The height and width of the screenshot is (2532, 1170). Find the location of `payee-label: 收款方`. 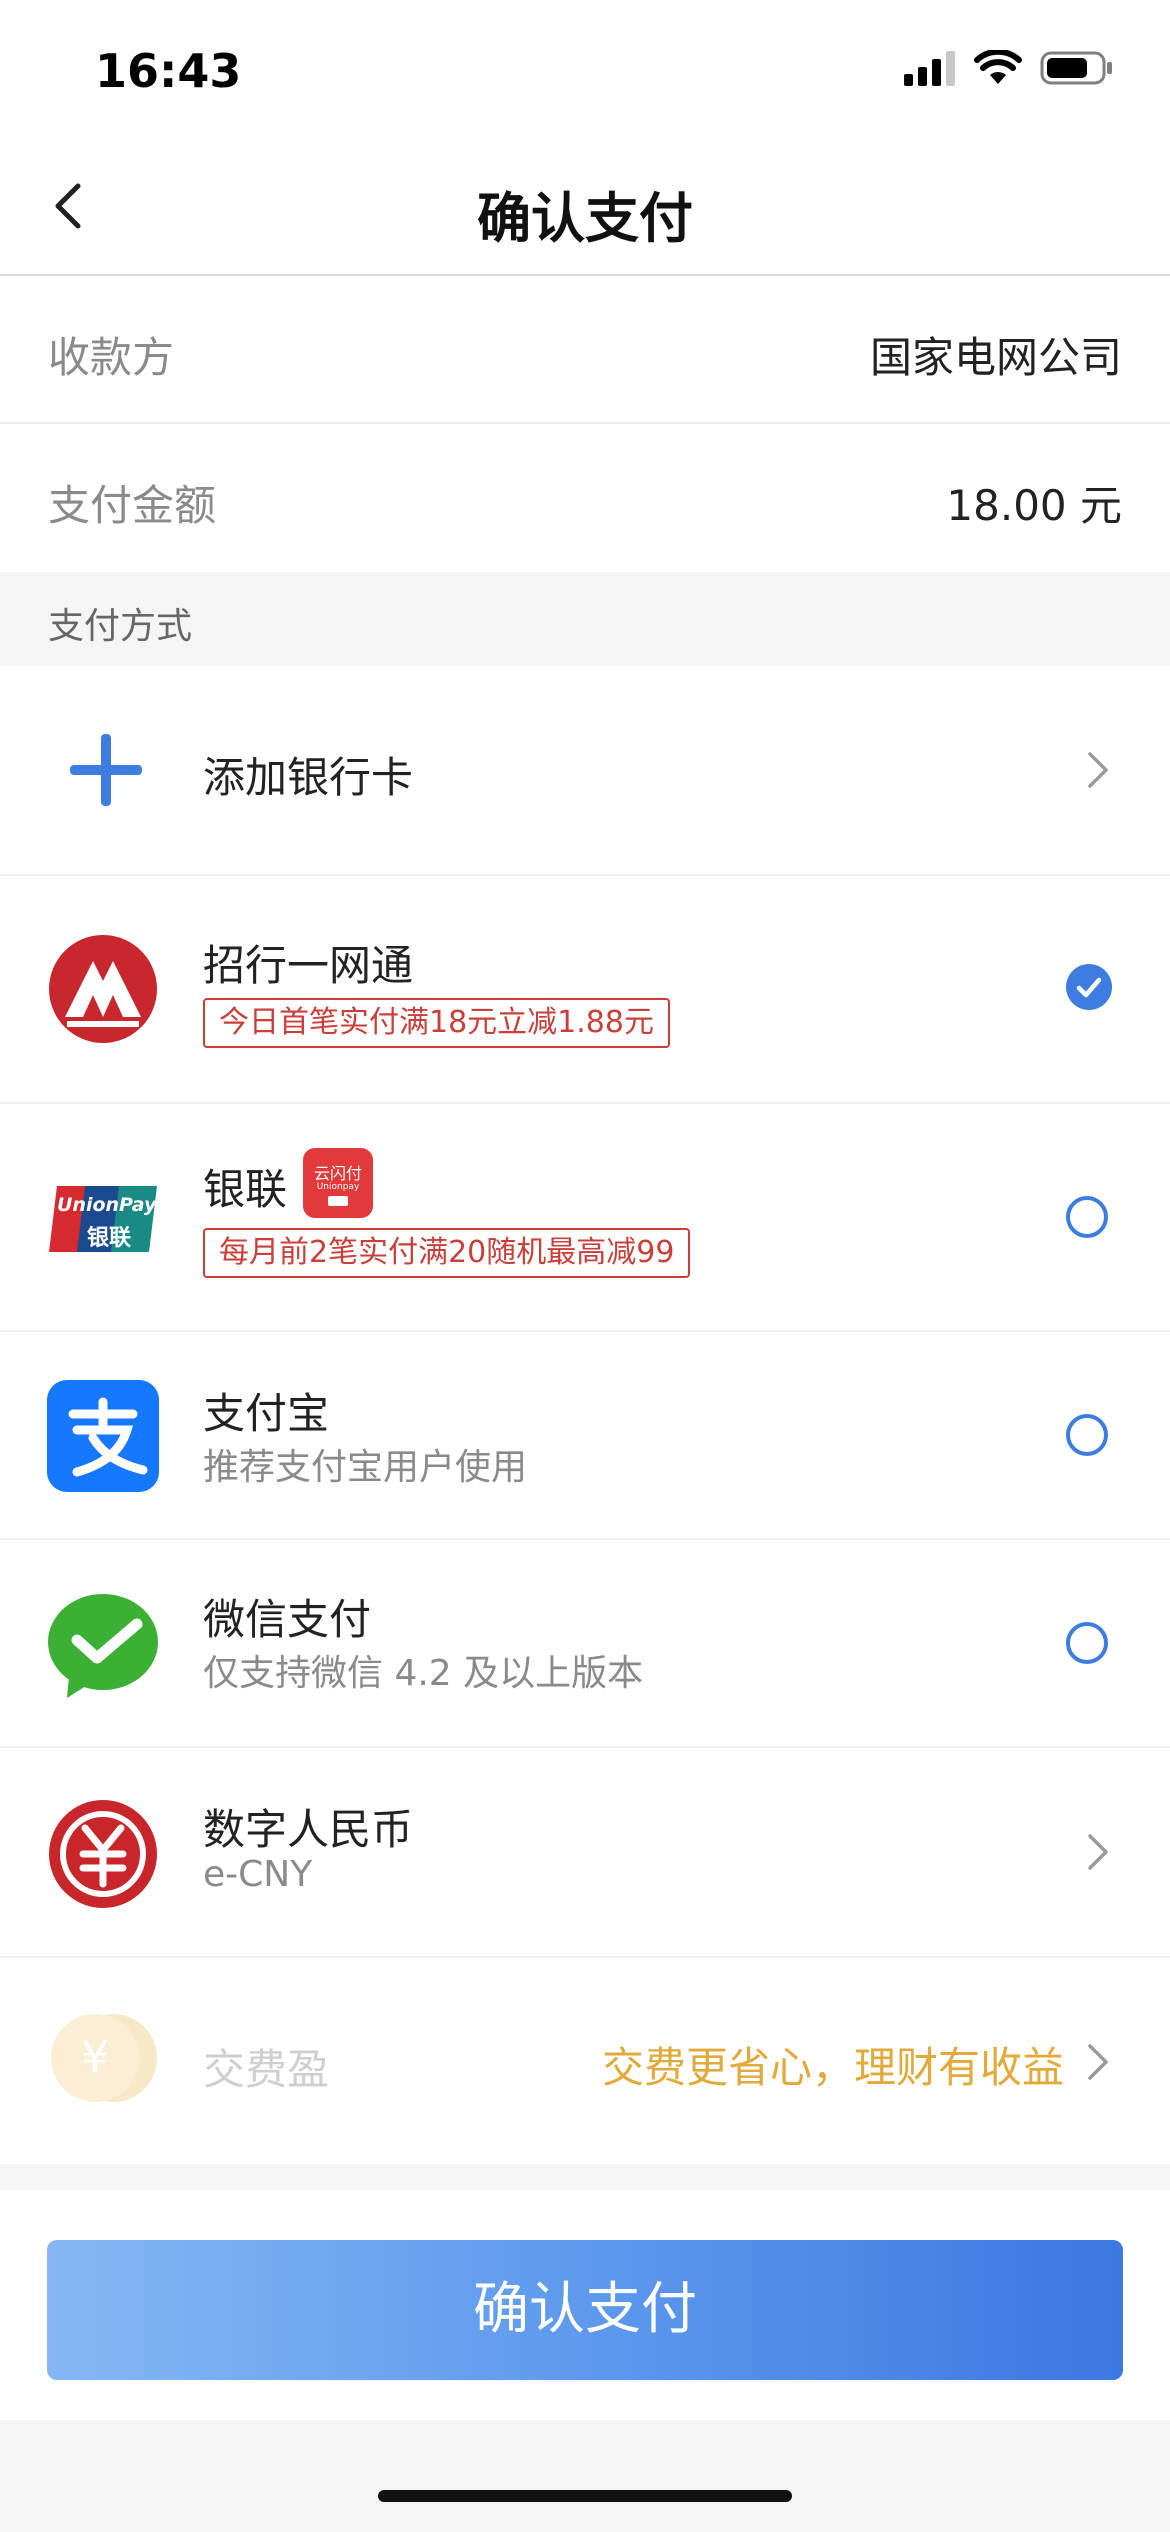

payee-label: 收款方 is located at coordinates (111, 357).